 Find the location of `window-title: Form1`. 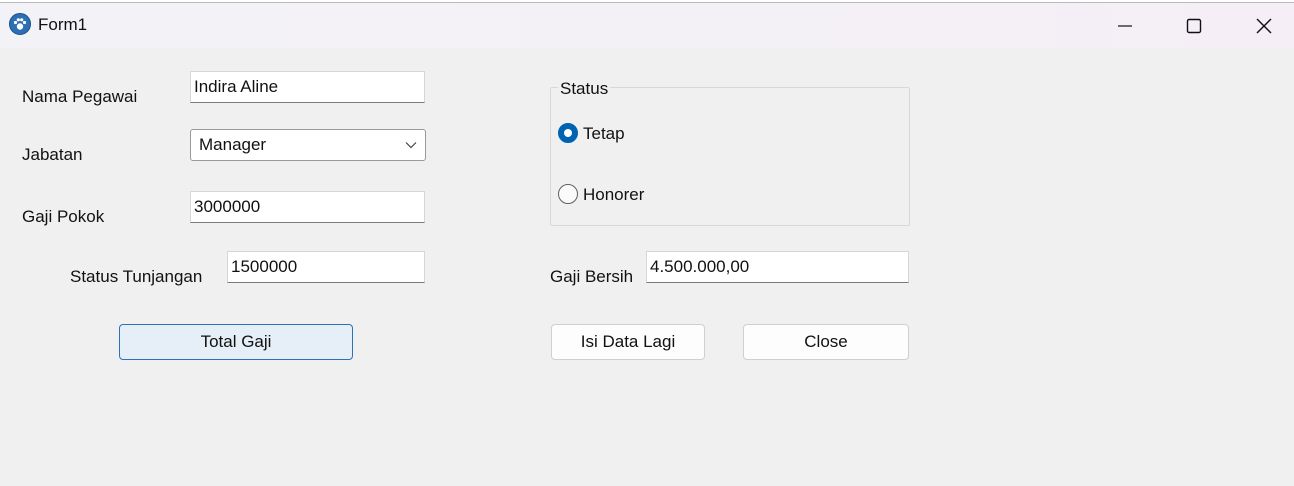

window-title: Form1 is located at coordinates (63, 24).